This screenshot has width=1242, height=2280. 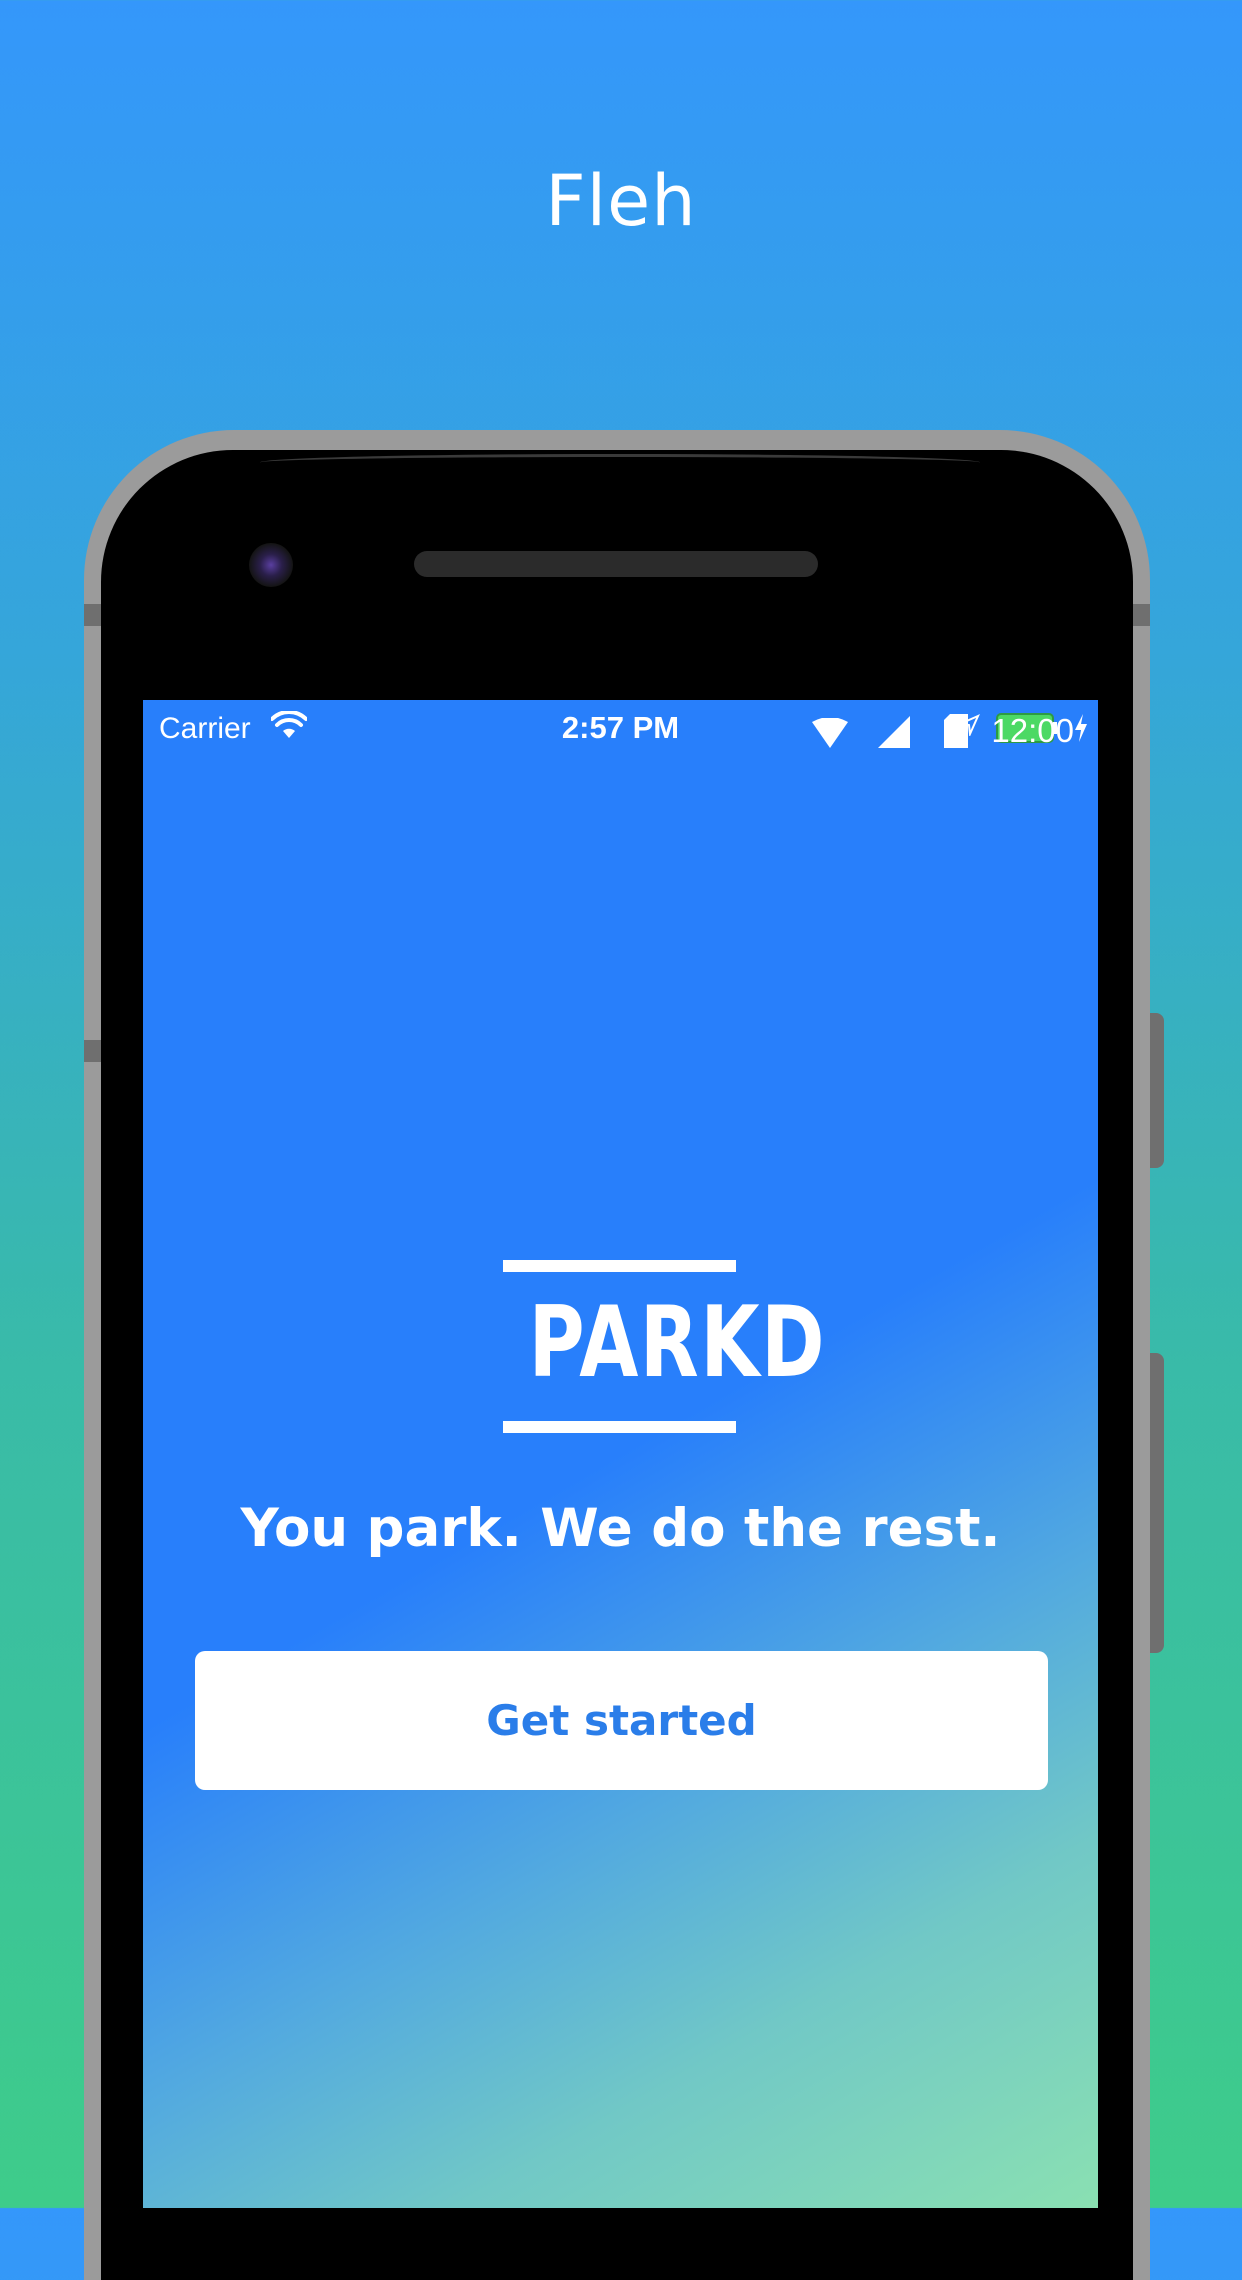 I want to click on get-started-label: Get started, so click(x=621, y=1720).